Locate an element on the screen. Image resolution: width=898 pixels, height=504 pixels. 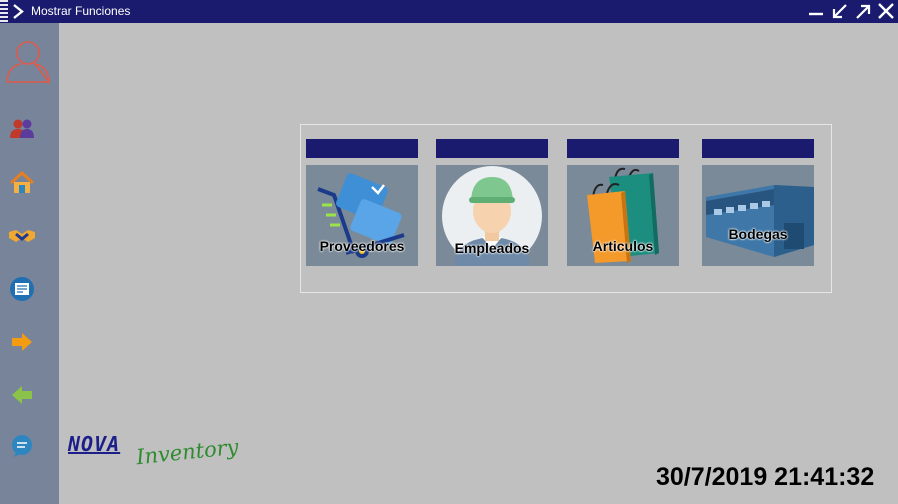
close-button is located at coordinates (886, 11).